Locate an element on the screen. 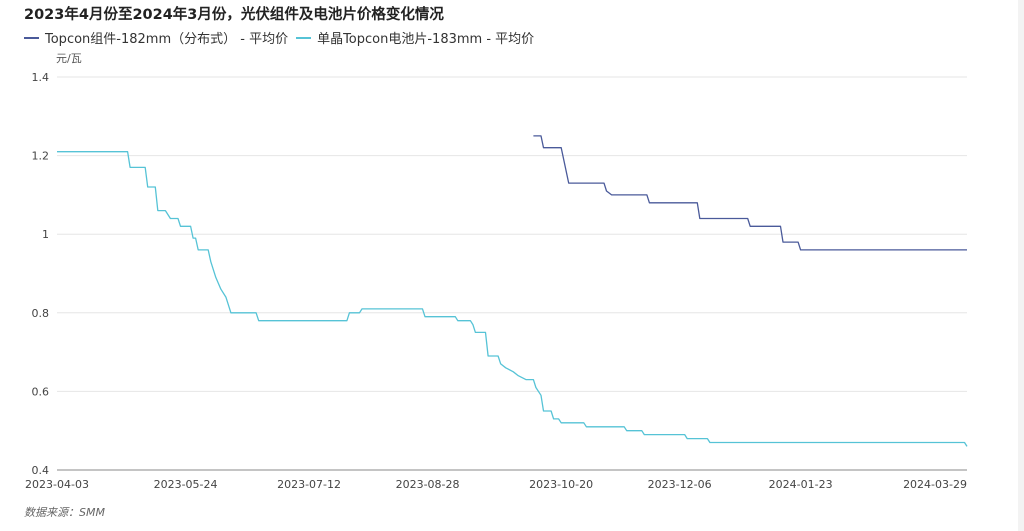 This screenshot has height=531, width=1024. y-tick-label: 1.4 is located at coordinates (41, 77).